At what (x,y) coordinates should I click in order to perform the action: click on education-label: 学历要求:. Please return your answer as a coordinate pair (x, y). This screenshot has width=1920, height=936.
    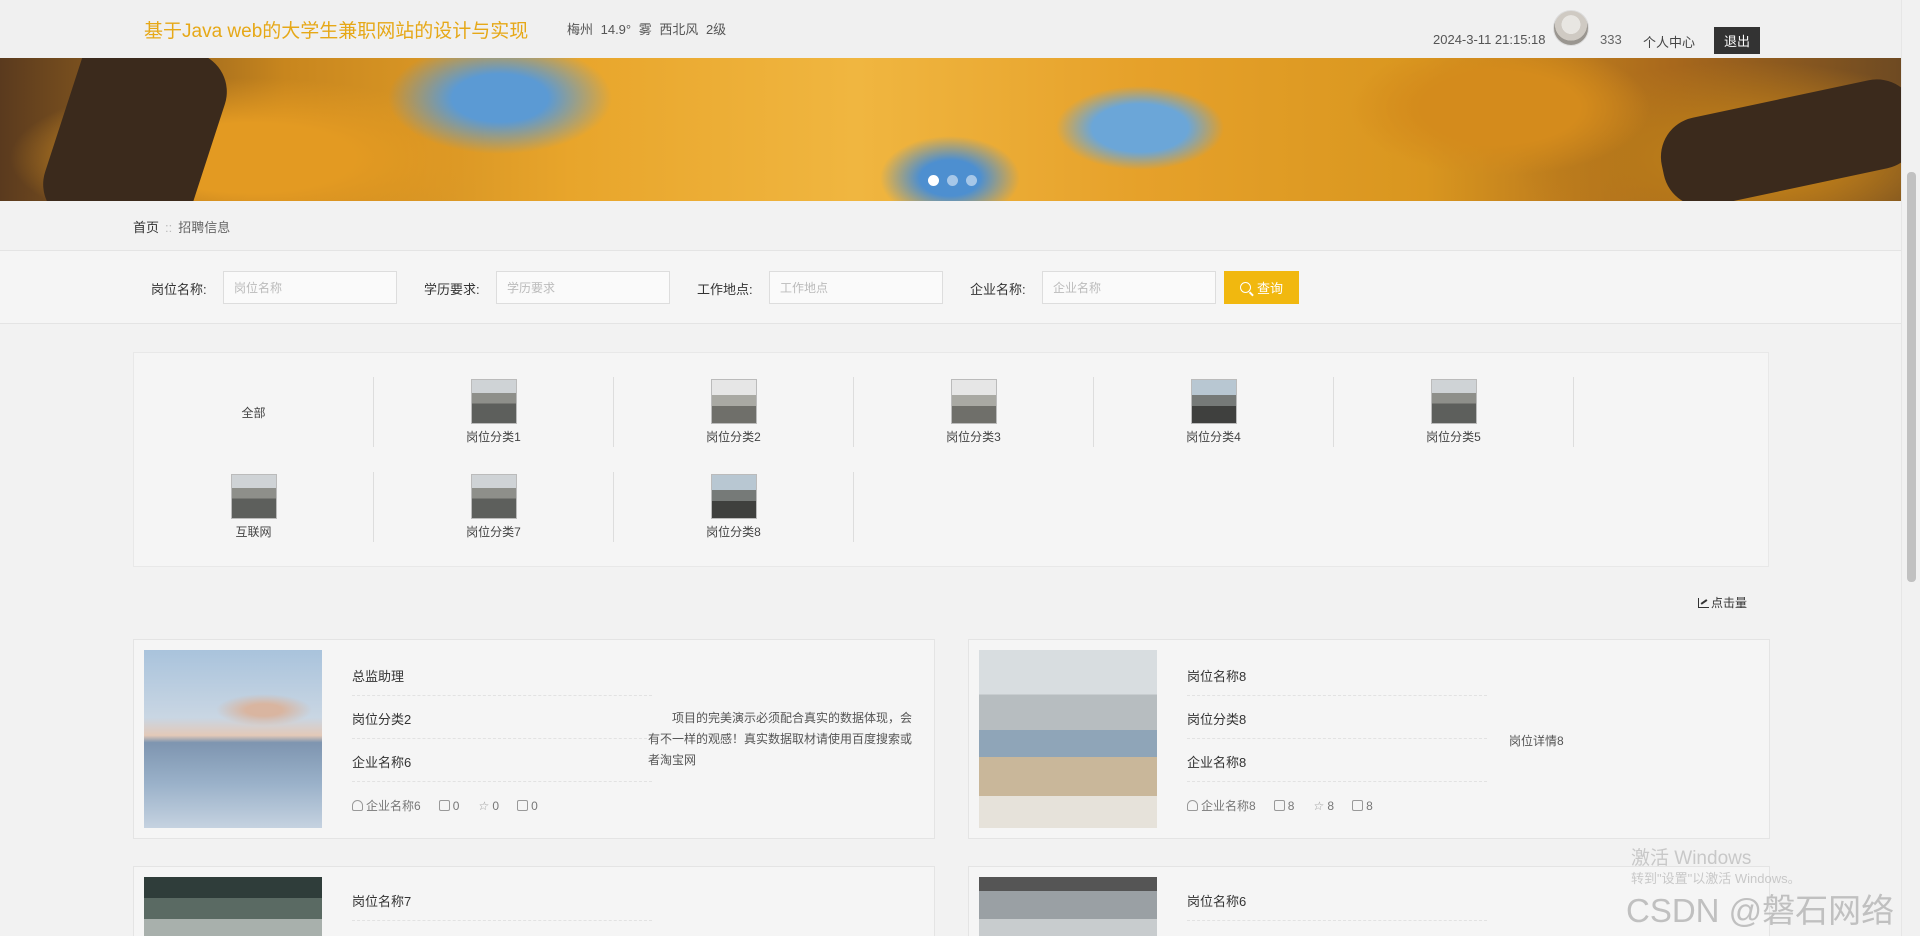
    Looking at the image, I should click on (452, 289).